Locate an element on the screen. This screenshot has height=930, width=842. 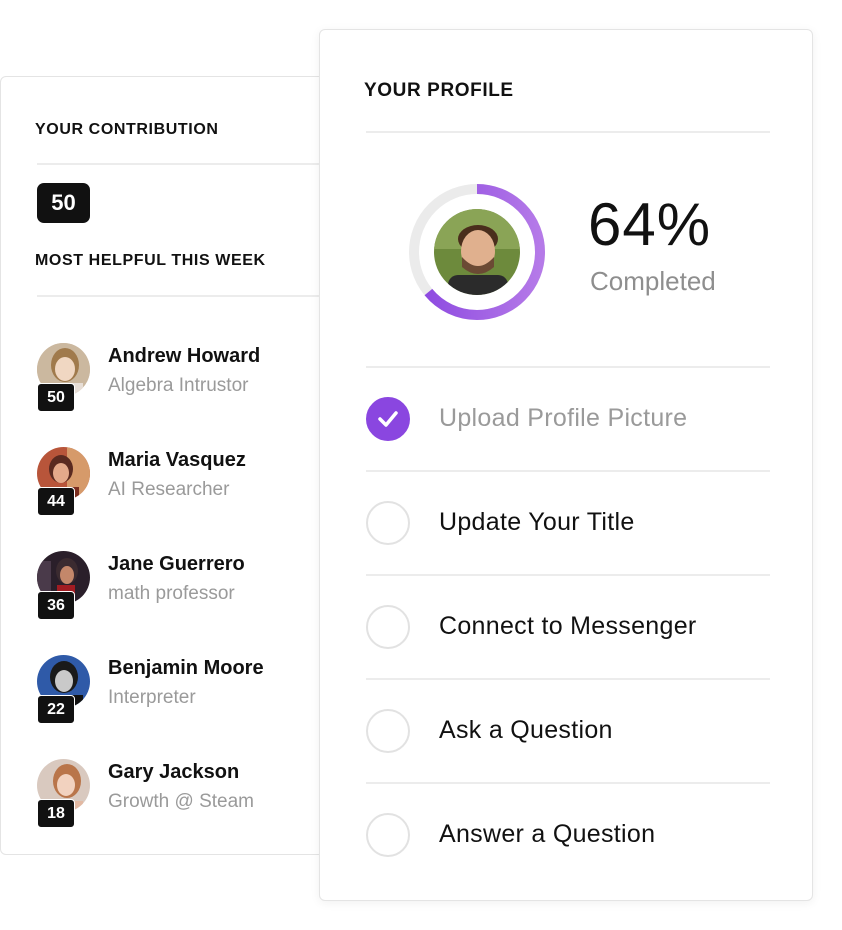
task-item-update-your-title: Update Your Title is located at coordinates (568, 522).